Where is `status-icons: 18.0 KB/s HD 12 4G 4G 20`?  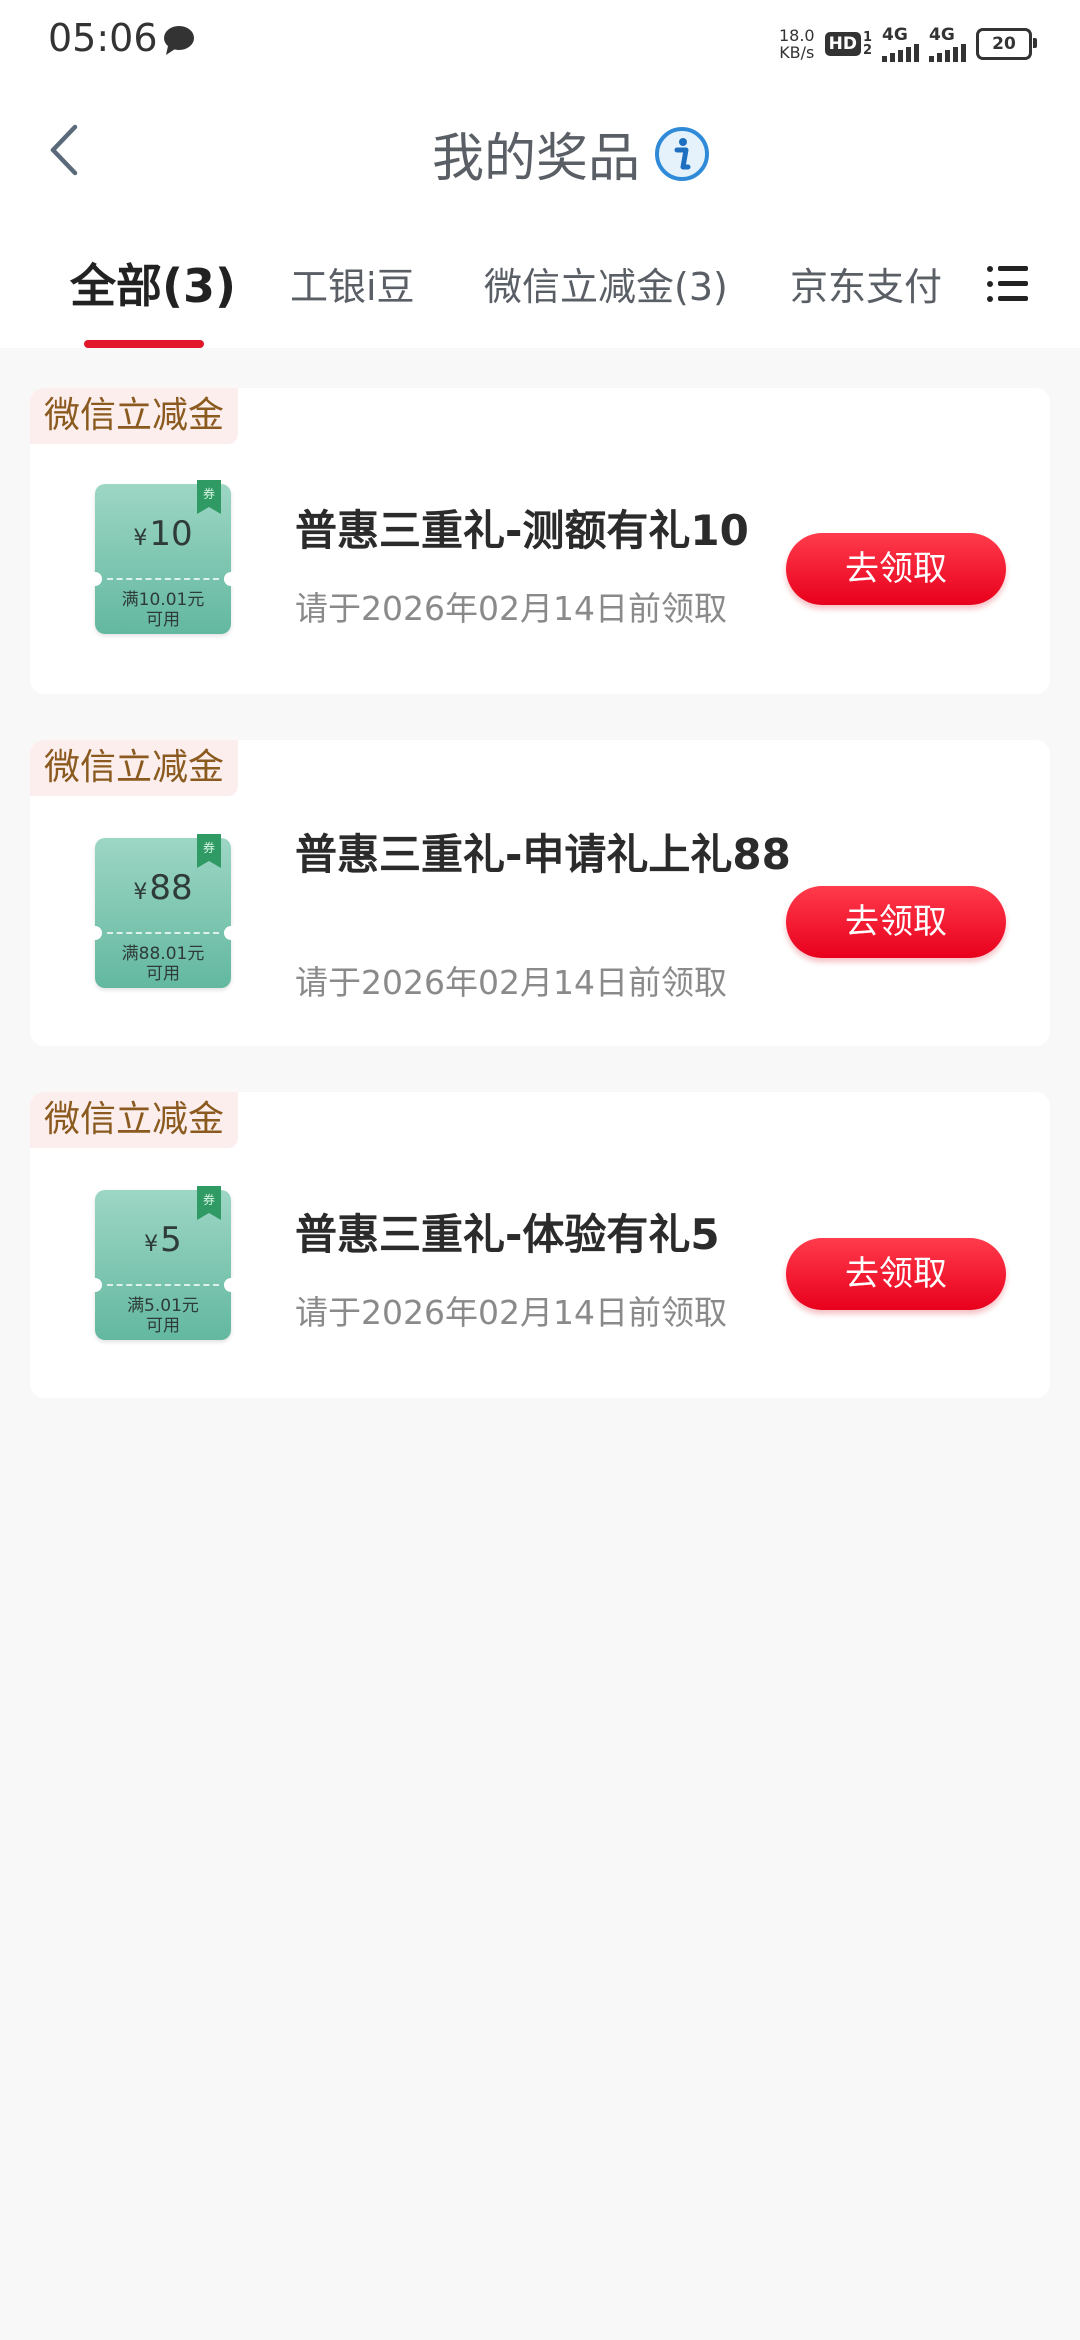 status-icons: 18.0 KB/s HD 12 4G 4G 20 is located at coordinates (907, 44).